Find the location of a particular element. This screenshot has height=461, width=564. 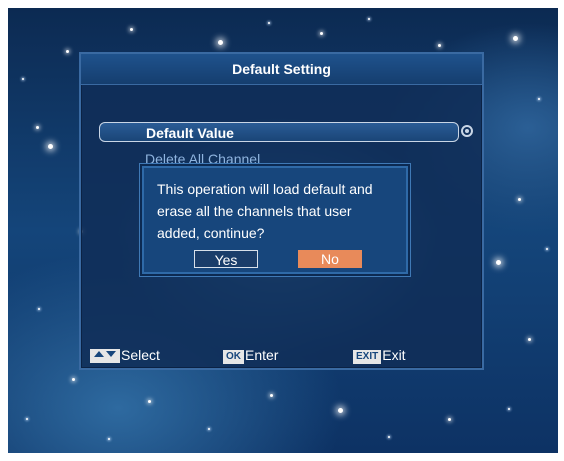

hint-exit: EXIT Exit is located at coordinates (379, 355).